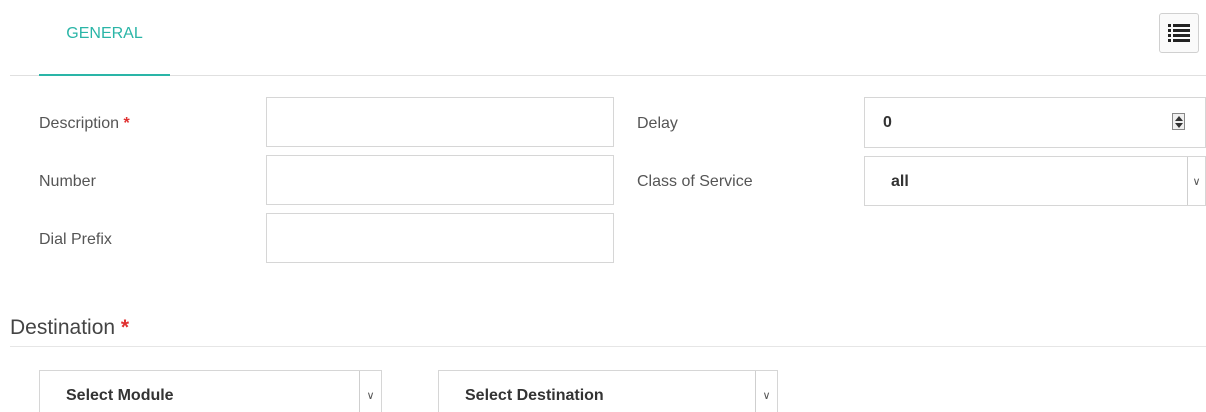  What do you see at coordinates (440, 180) in the screenshot?
I see `number-input` at bounding box center [440, 180].